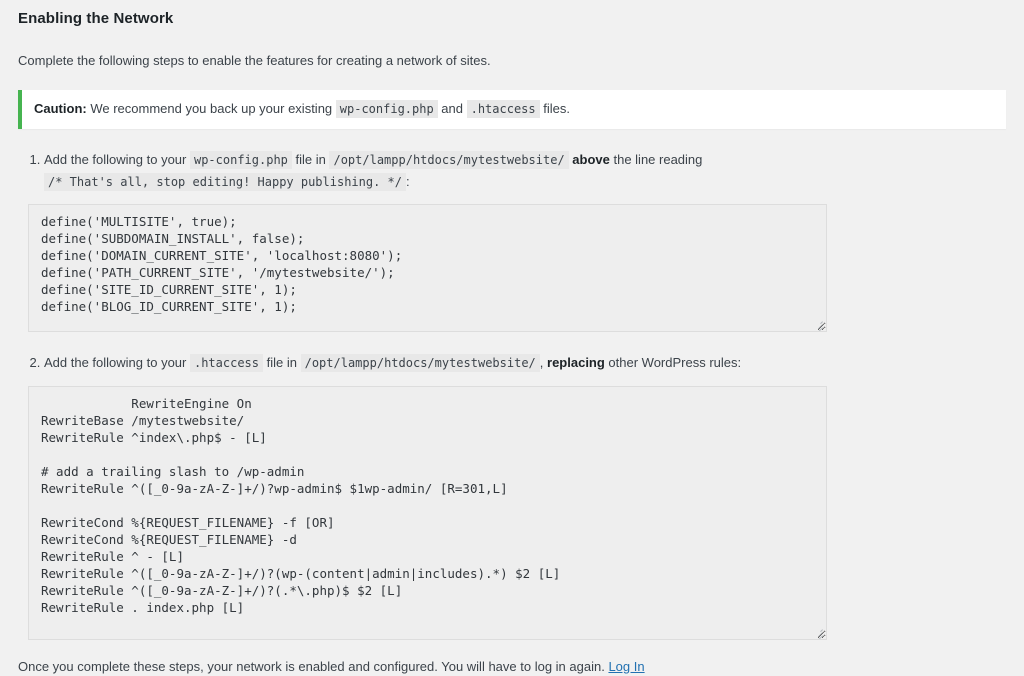  Describe the element at coordinates (117, 363) in the screenshot. I see `step2-text-1: Add the following to your` at that location.